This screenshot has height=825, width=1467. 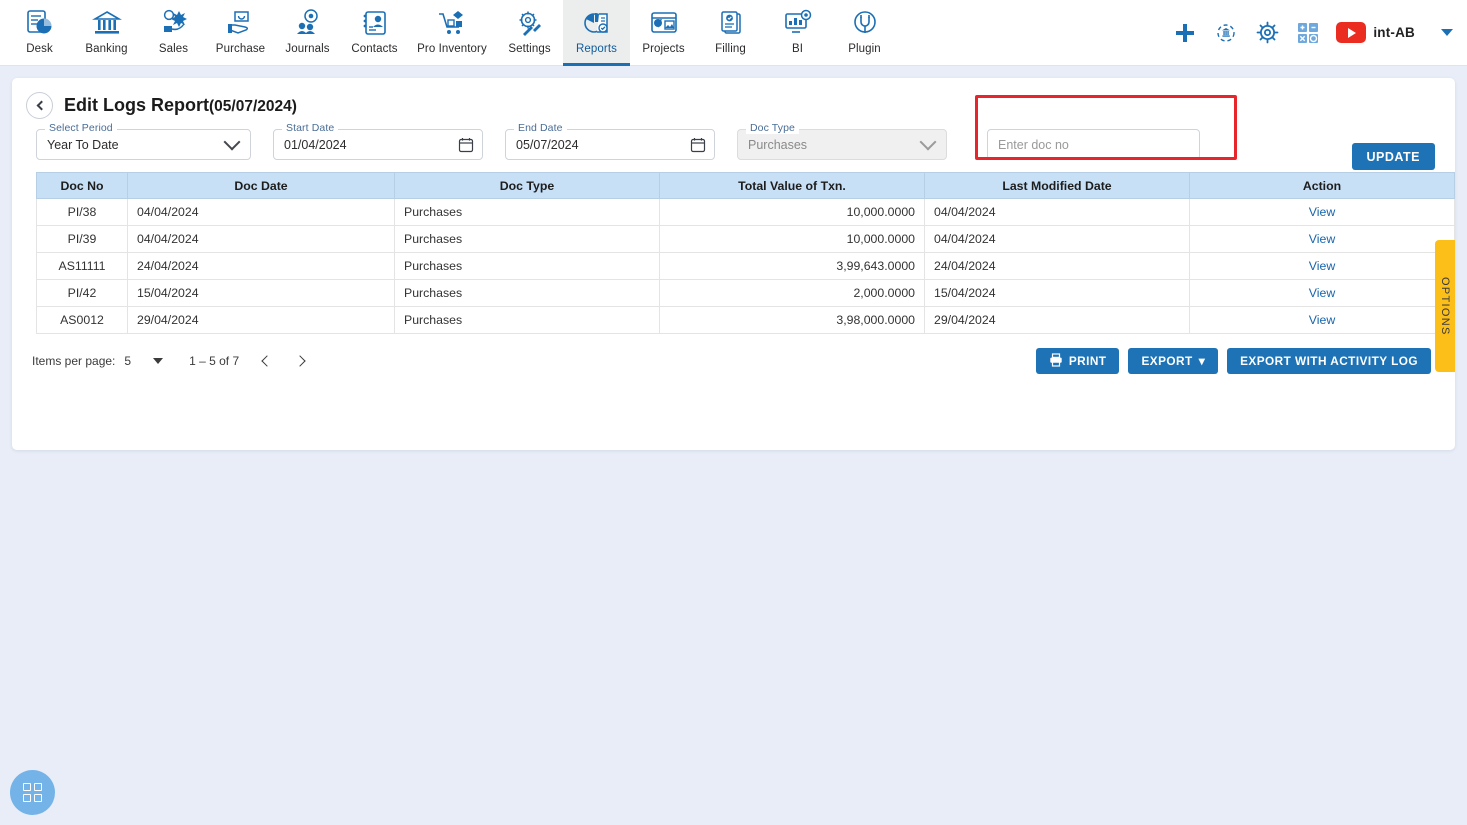 I want to click on nav-right-actions: int-AB, so click(x=1320, y=32).